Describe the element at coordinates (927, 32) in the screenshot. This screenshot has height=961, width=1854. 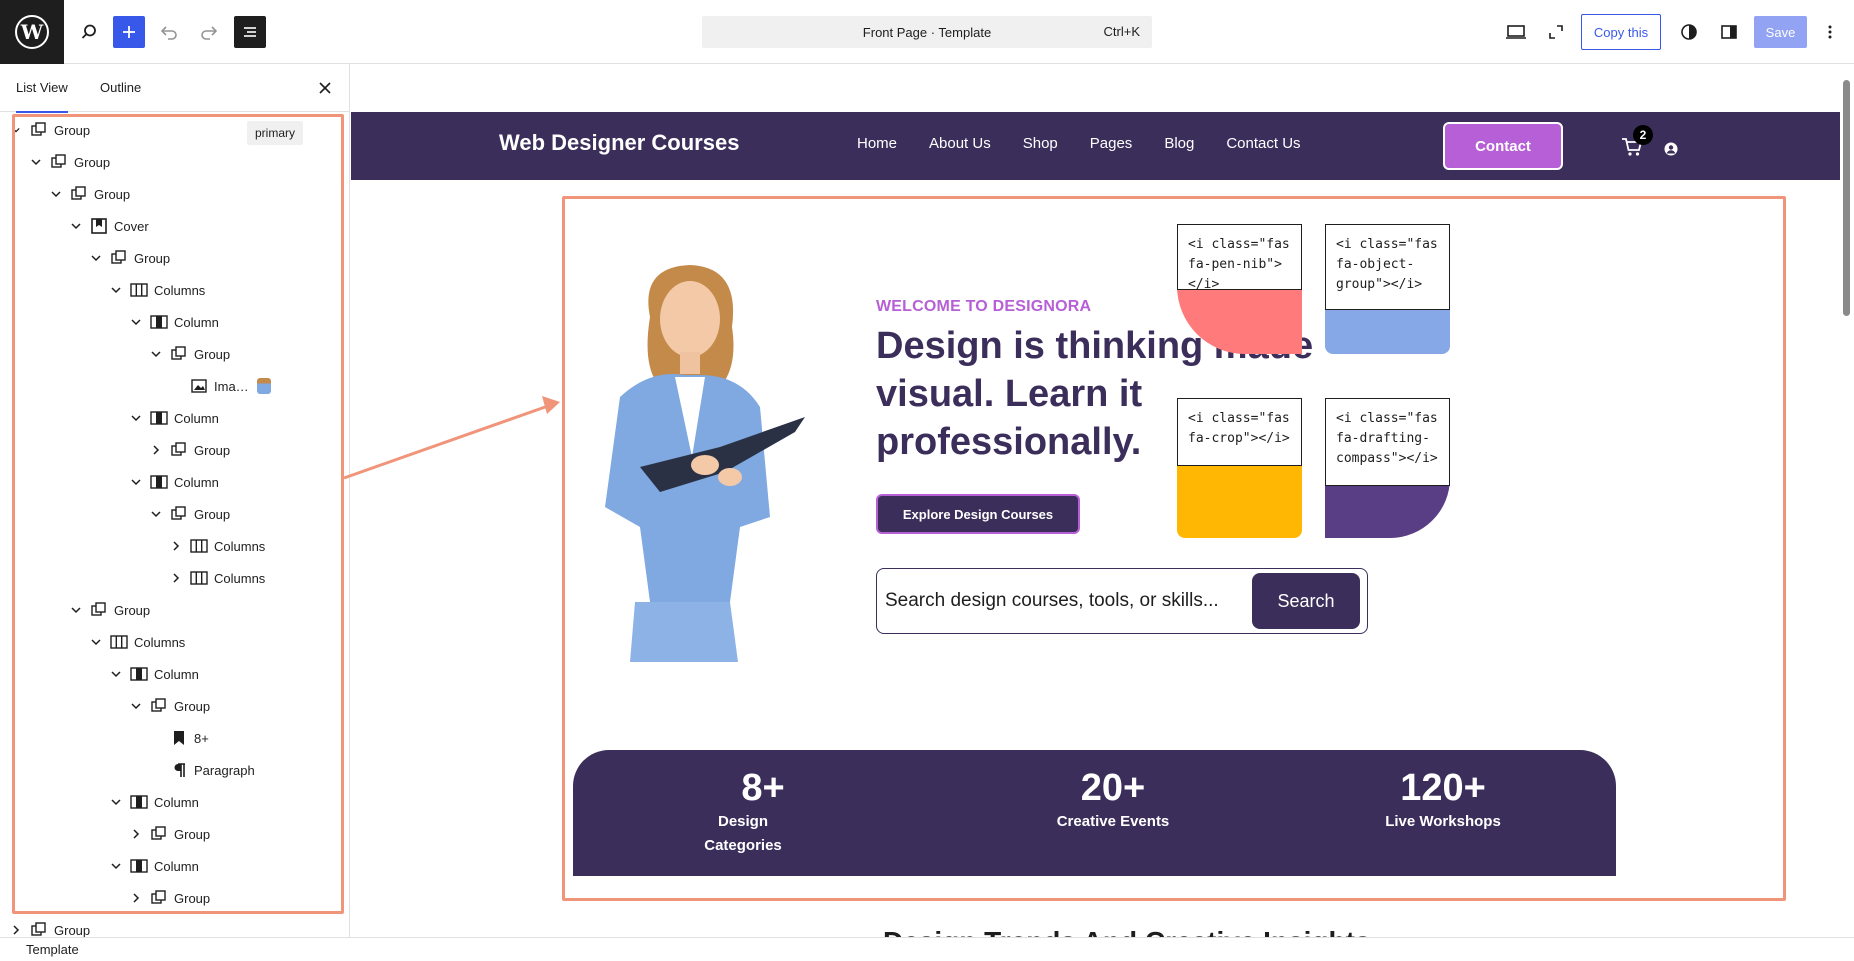
I see `command-palette-bar: Front Page · Template Ctrl+K` at that location.